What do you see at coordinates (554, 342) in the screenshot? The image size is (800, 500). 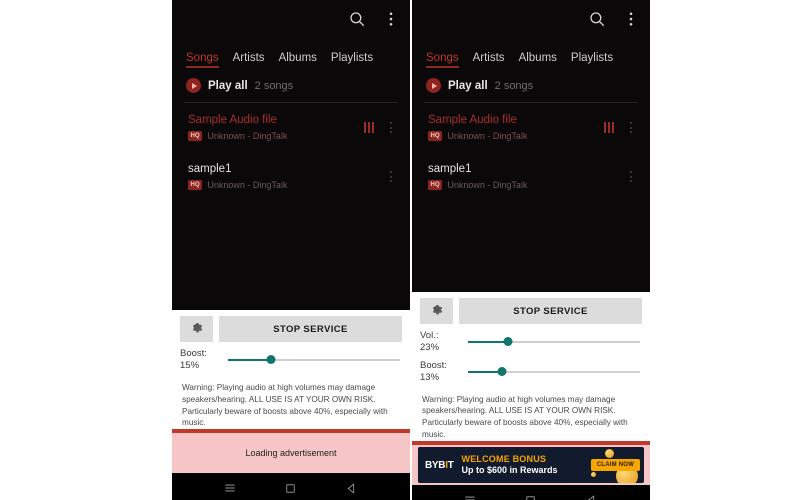 I see `volume-slider` at bounding box center [554, 342].